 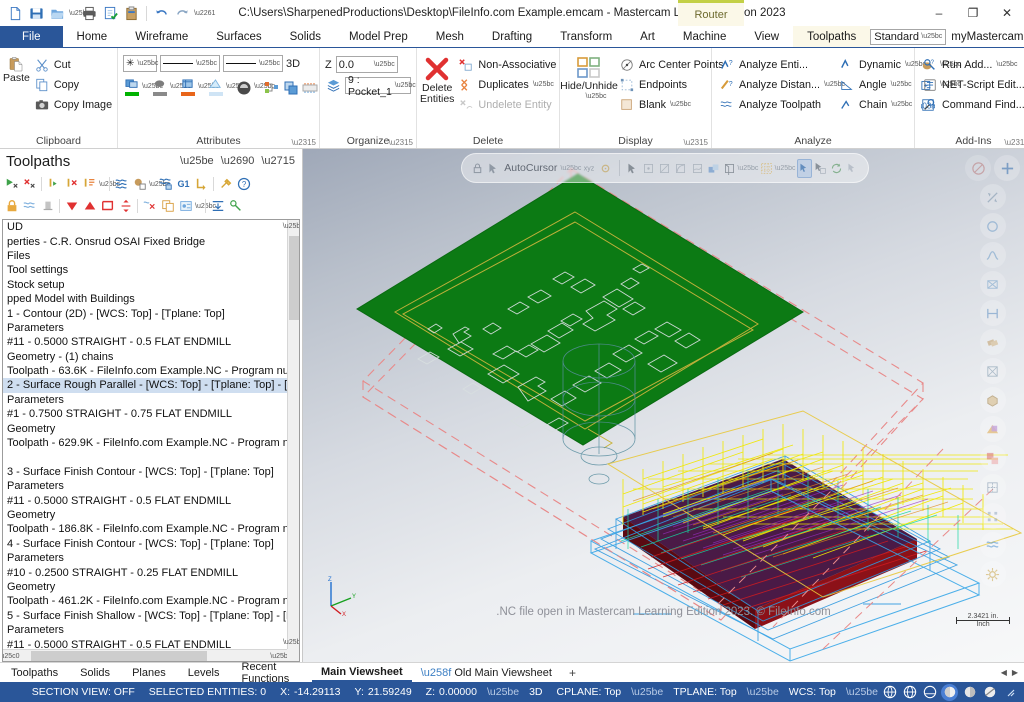 What do you see at coordinates (291, 642) in the screenshot?
I see `scroll-down-icon: \u25bc` at bounding box center [291, 642].